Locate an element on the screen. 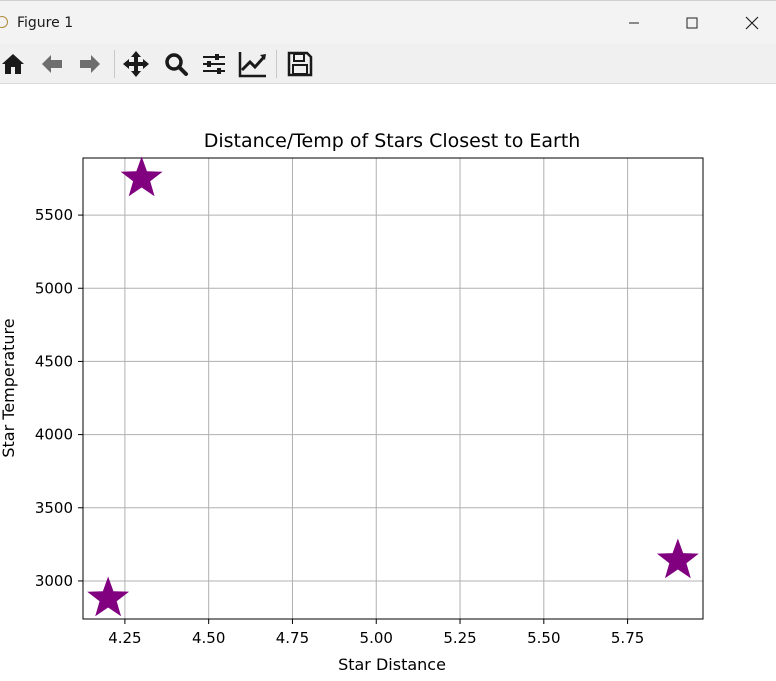 The image size is (776, 681). x-axis: 4.25 4.50 4.75 5.00 5.25 5.50 5.75 is located at coordinates (376, 633).